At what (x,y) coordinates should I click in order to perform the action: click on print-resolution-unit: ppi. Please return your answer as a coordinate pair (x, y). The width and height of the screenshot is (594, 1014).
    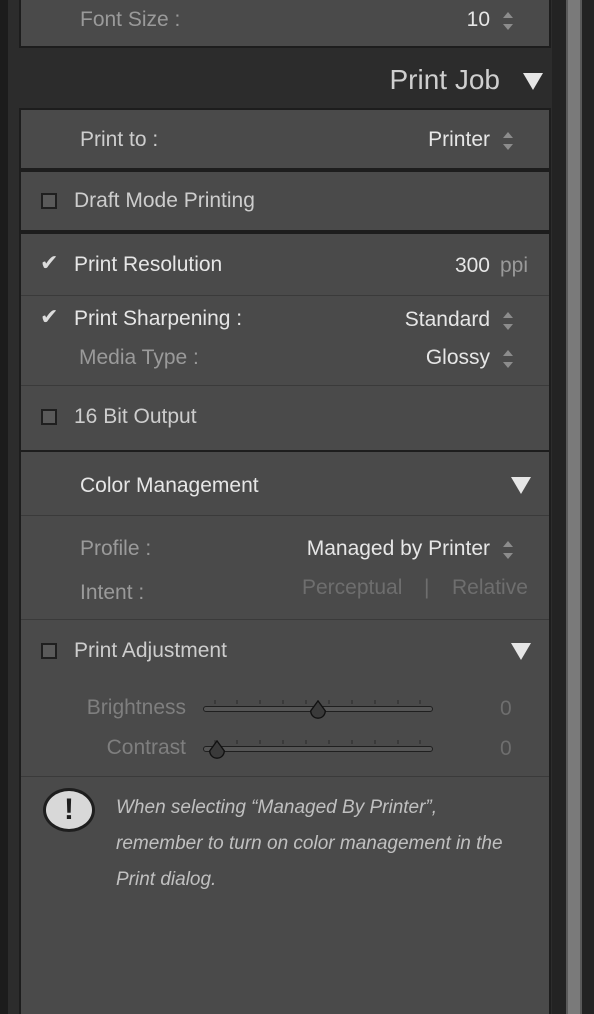
    Looking at the image, I should click on (514, 265).